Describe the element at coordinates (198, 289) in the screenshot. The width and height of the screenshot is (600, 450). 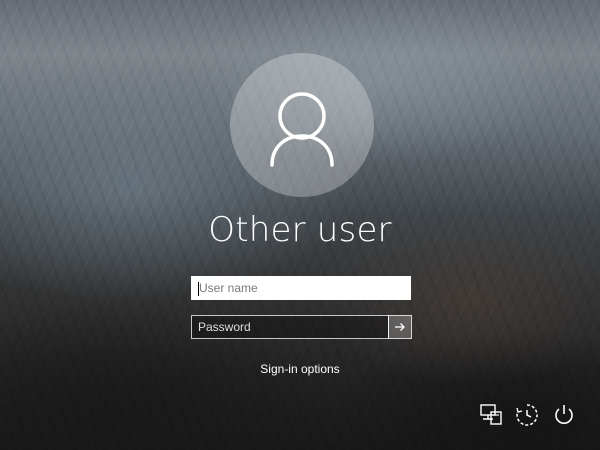
I see `text-caret` at that location.